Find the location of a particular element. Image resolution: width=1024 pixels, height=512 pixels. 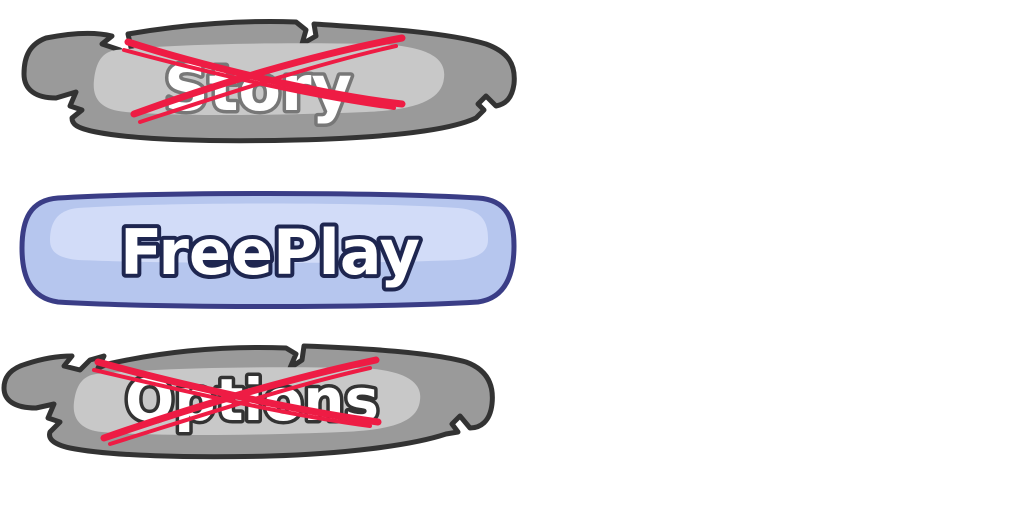

story-button: Story is located at coordinates (269, 79).